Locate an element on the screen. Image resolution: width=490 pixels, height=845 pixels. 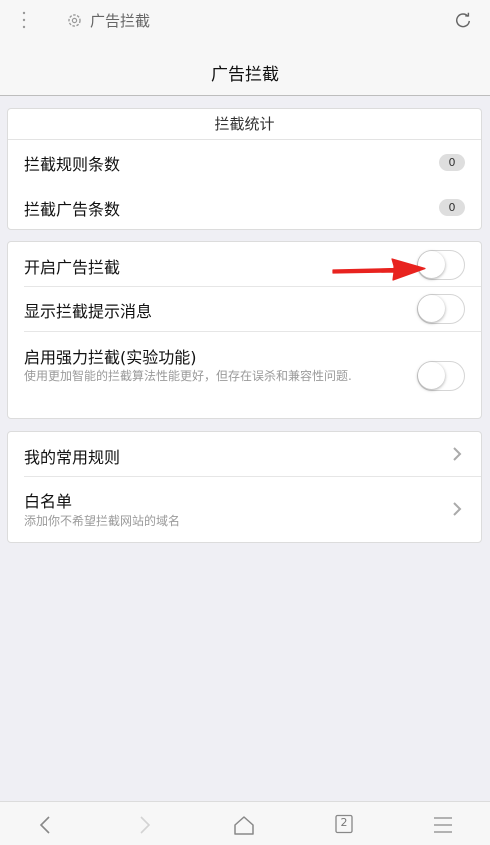
strong-block-toggle is located at coordinates (441, 376).